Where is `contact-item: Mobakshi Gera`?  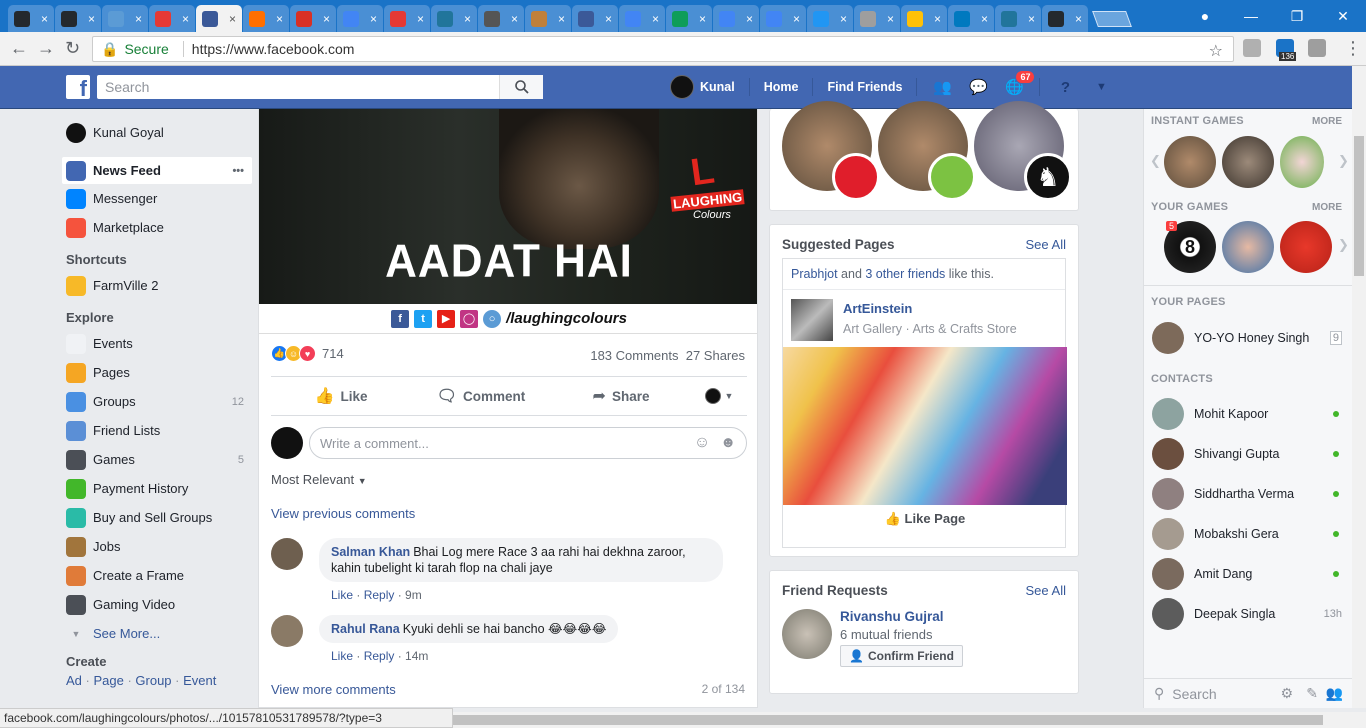
contact-item: Mobakshi Gera is located at coordinates (1247, 534).